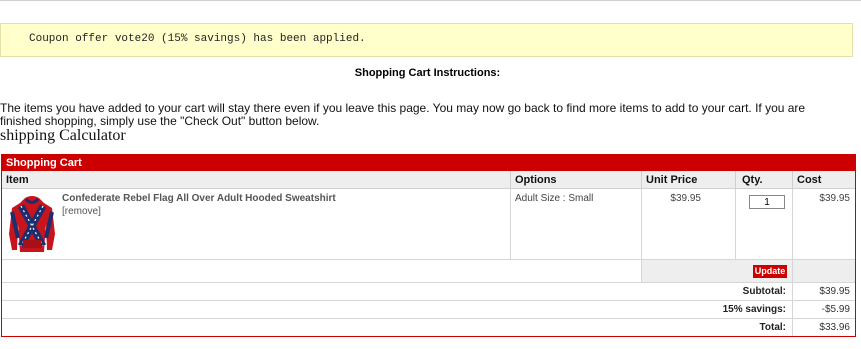 The image size is (861, 349). I want to click on column-header-cost: Cost, so click(824, 180).